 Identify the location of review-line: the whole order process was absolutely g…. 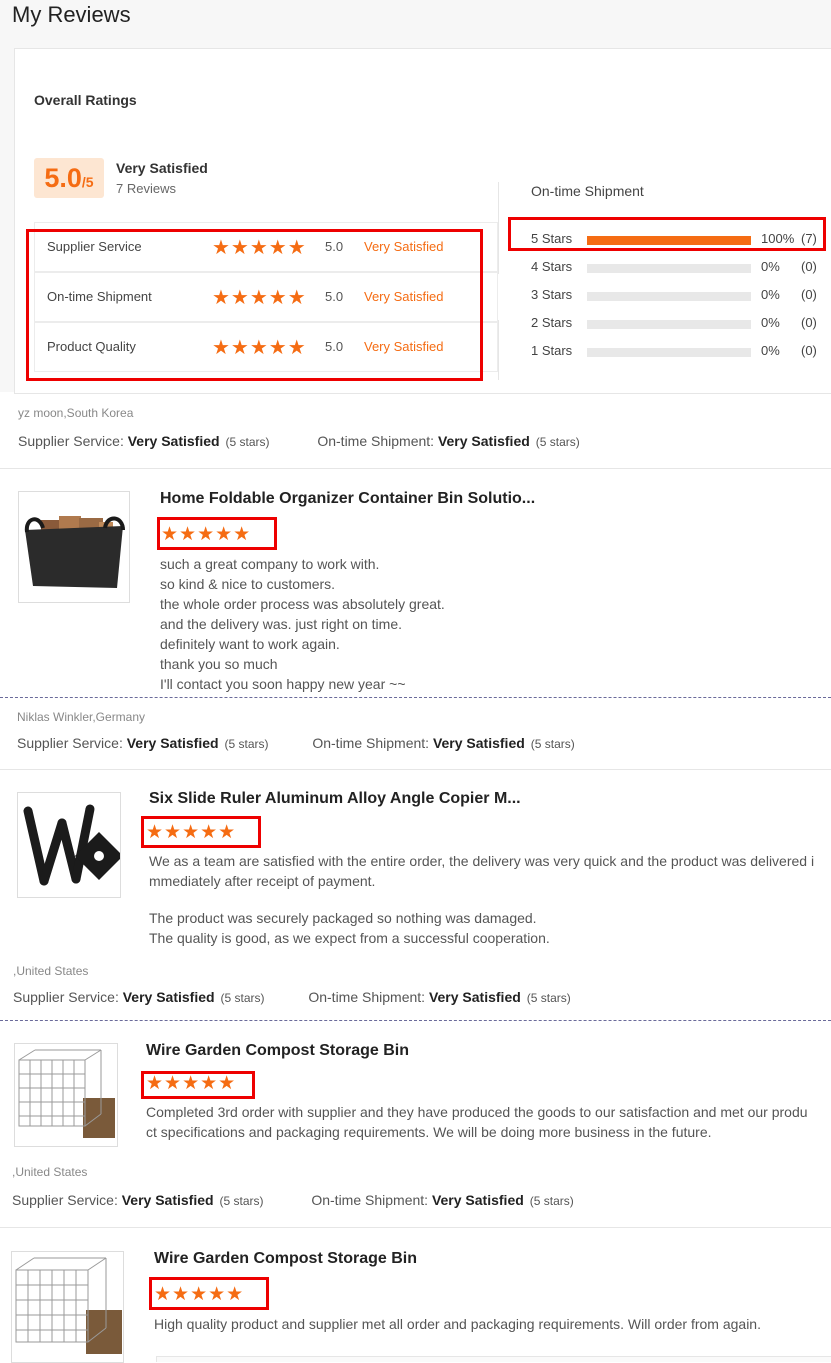
(302, 604).